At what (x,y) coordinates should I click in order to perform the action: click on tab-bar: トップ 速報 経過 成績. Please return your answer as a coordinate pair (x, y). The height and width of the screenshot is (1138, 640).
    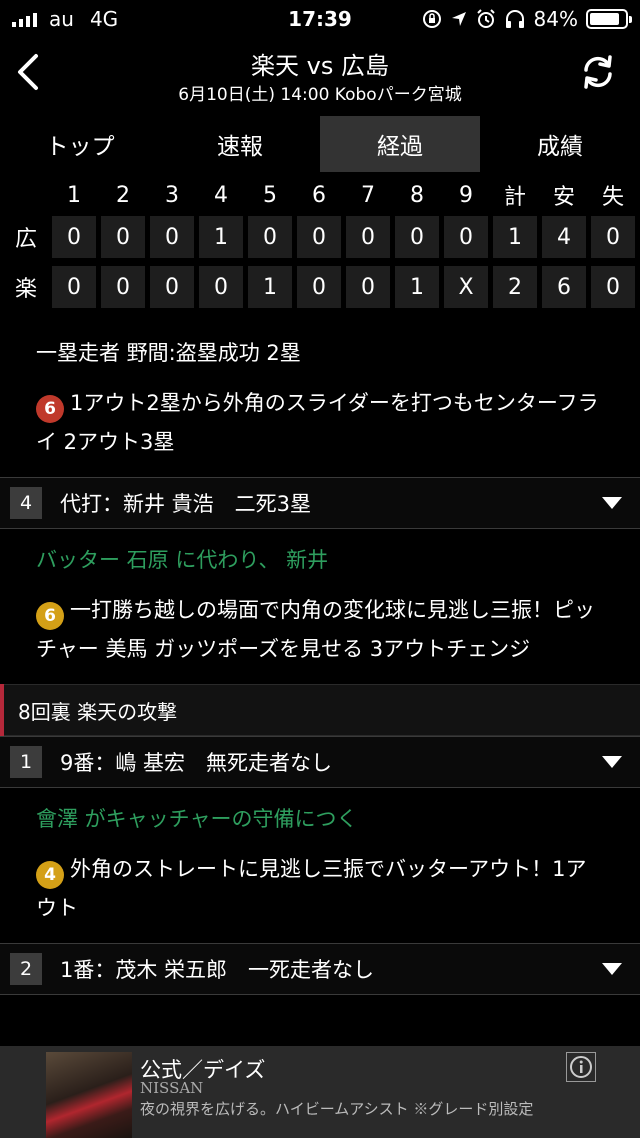
    Looking at the image, I should click on (320, 144).